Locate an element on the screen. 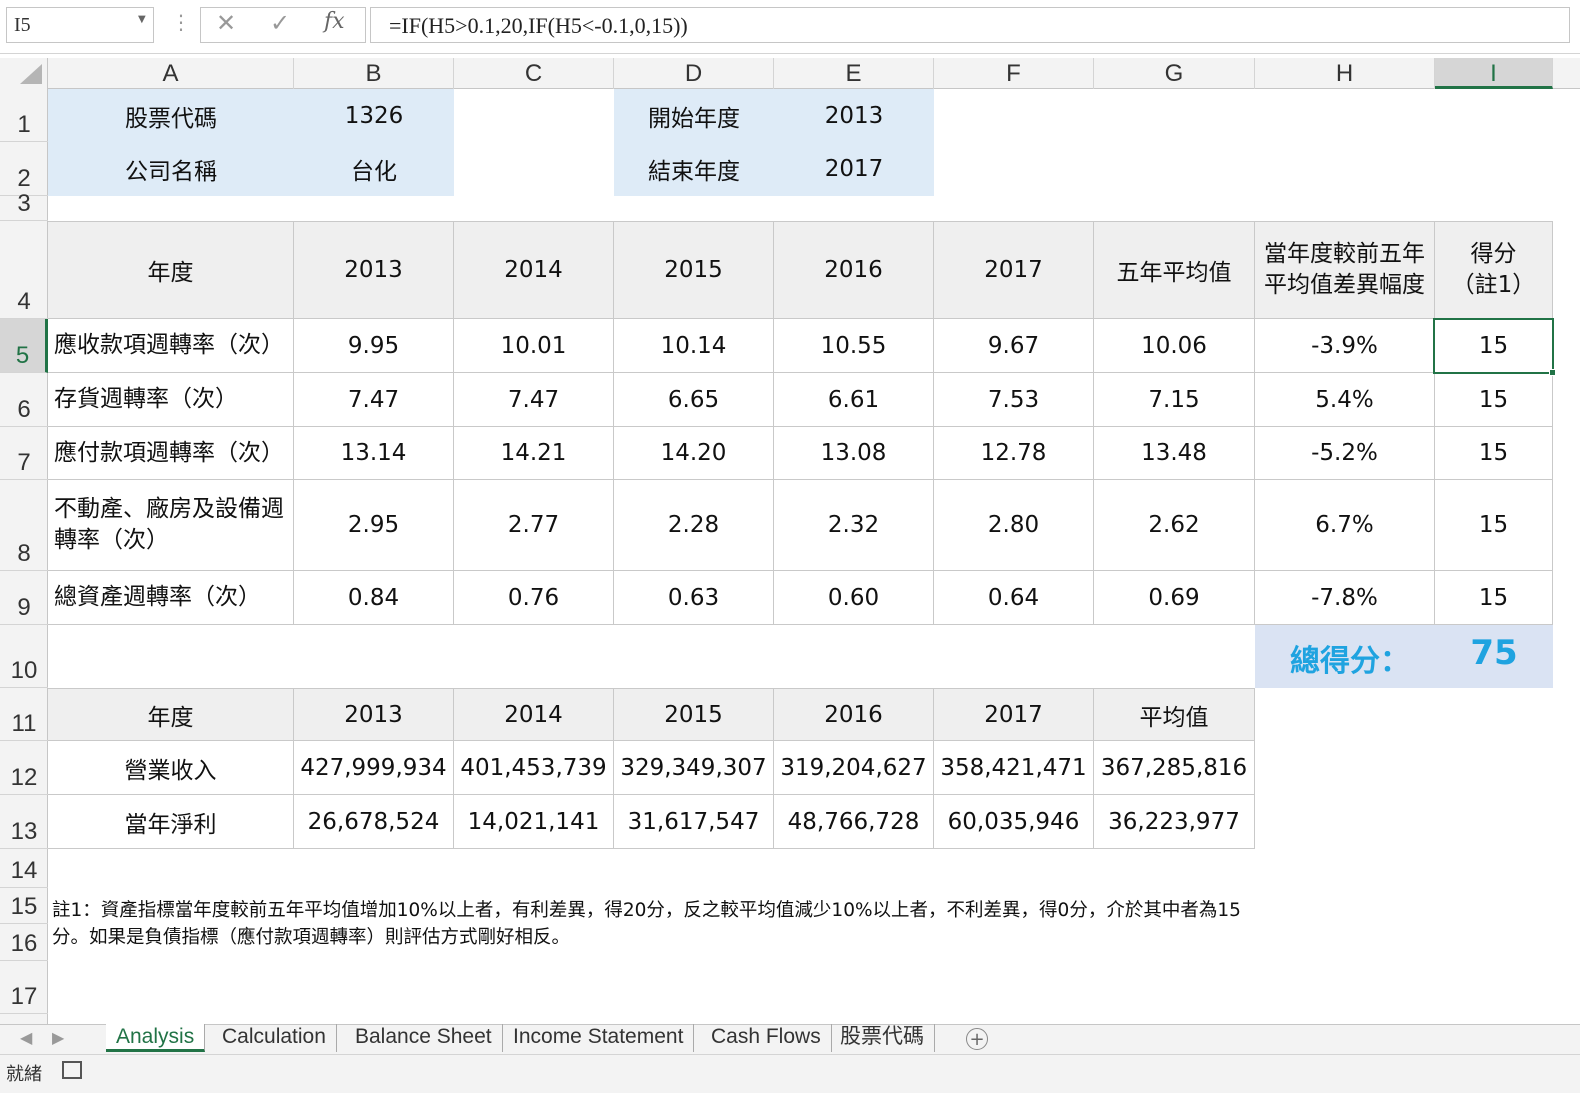 This screenshot has height=1093, width=1580. row-header: 11 is located at coordinates (24, 714).